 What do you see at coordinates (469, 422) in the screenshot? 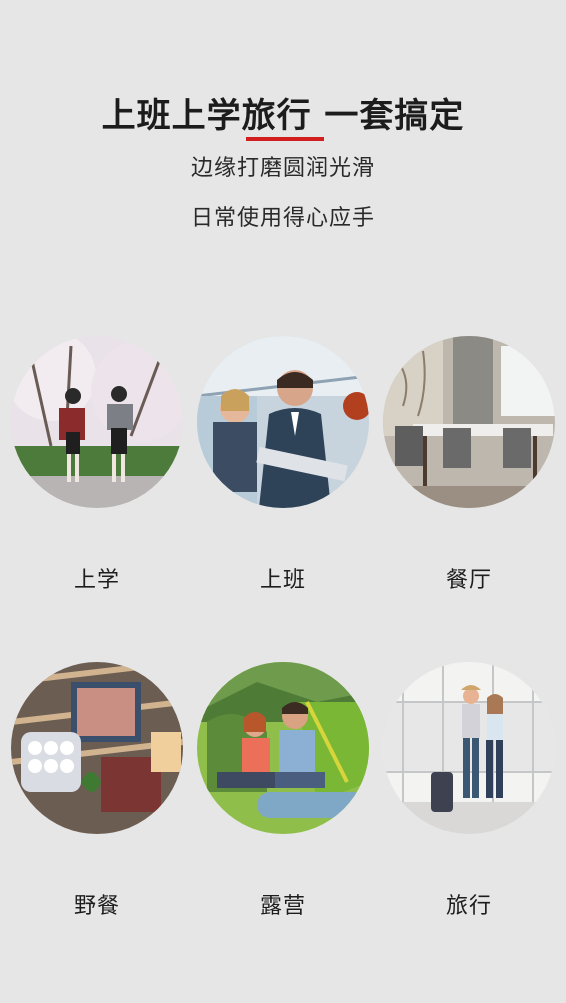
I see `restaurant-photo` at bounding box center [469, 422].